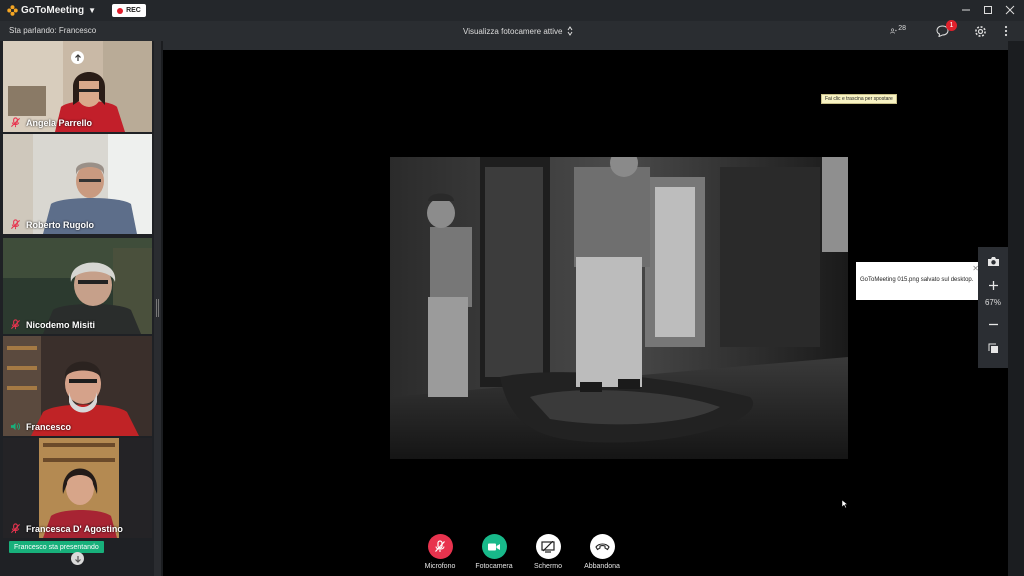 This screenshot has width=1024, height=576. Describe the element at coordinates (859, 99) in the screenshot. I see `drag-hint-tooltip: Fai clic e trascina per spostare` at that location.